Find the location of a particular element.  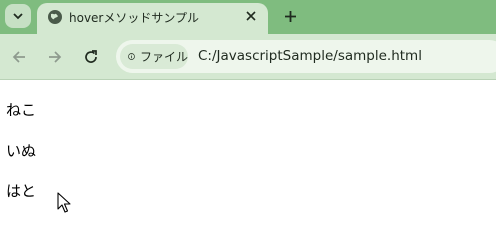

new-tab-button is located at coordinates (290, 16).